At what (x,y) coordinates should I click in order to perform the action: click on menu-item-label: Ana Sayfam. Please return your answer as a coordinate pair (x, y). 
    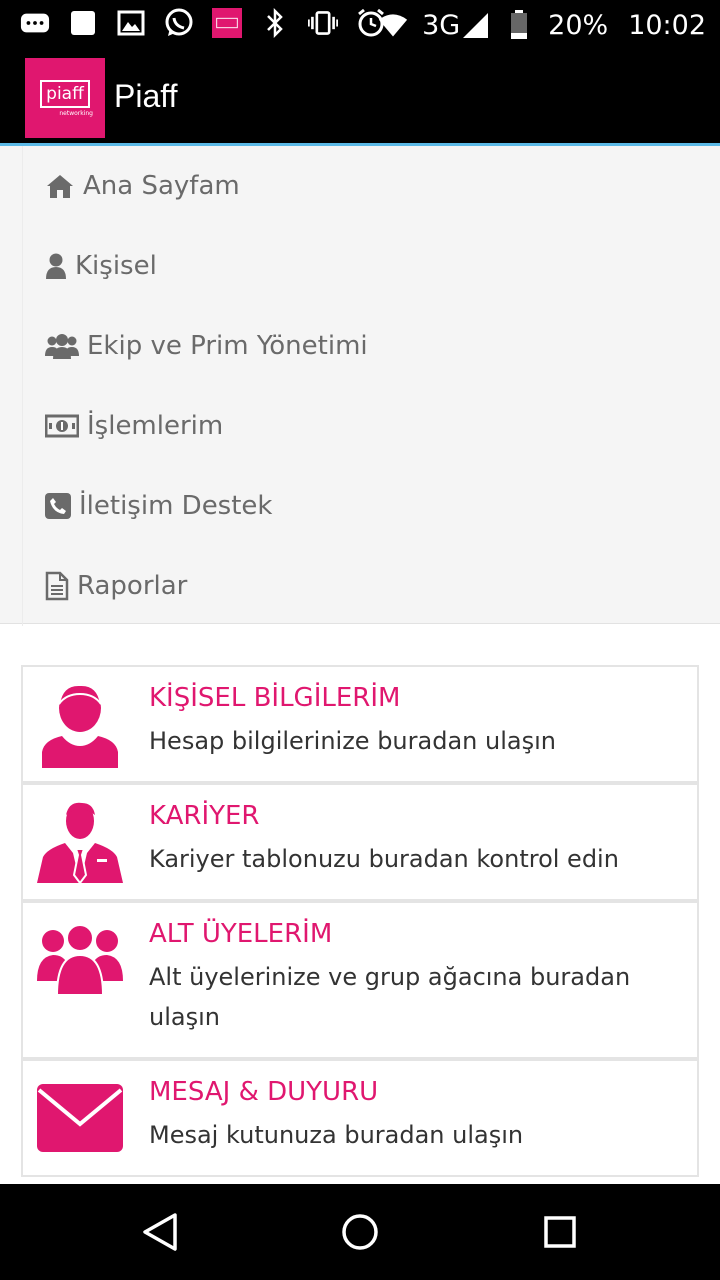
    Looking at the image, I should click on (161, 186).